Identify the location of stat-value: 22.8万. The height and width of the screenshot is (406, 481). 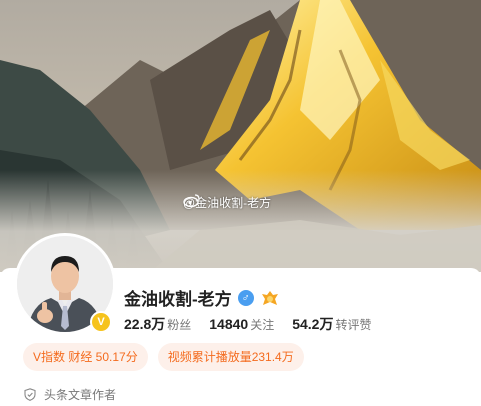
(145, 324).